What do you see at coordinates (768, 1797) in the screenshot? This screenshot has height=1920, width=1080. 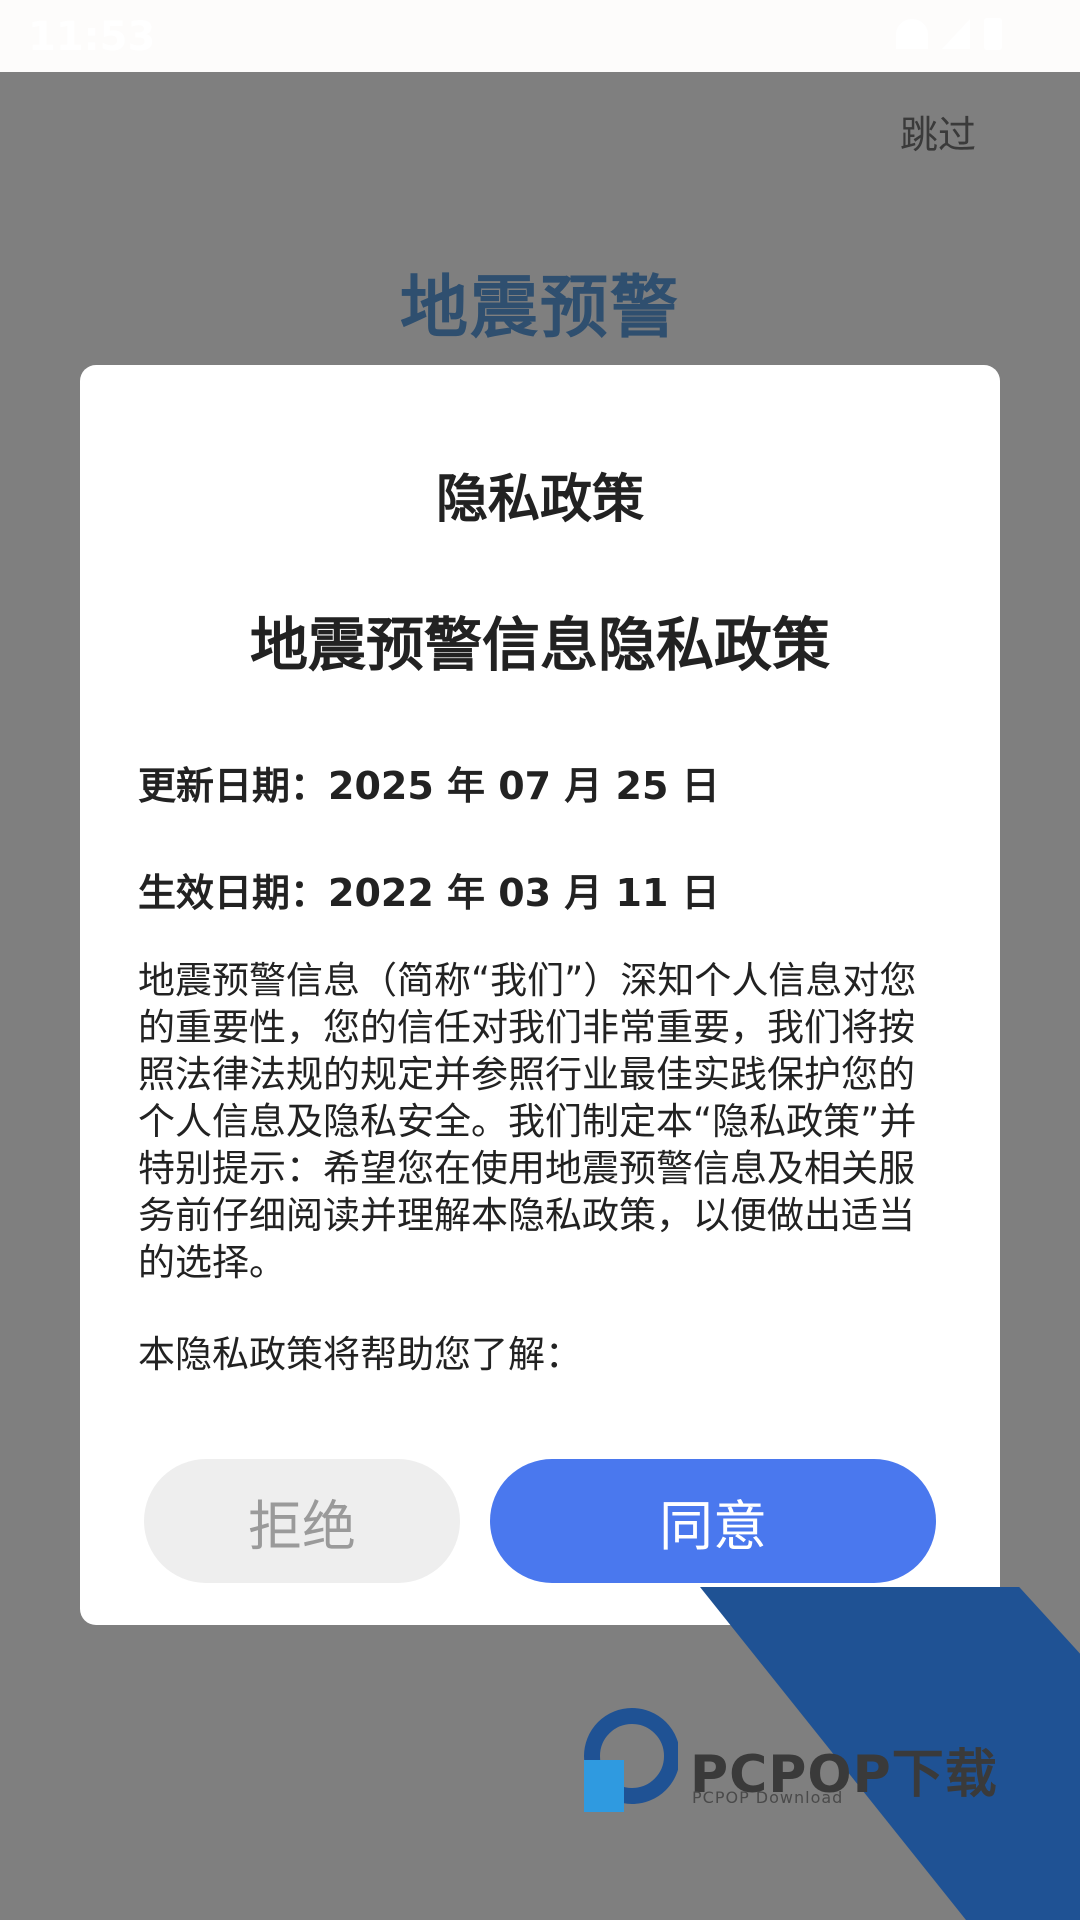 I see `watermark-subtext: PCPOP Download` at bounding box center [768, 1797].